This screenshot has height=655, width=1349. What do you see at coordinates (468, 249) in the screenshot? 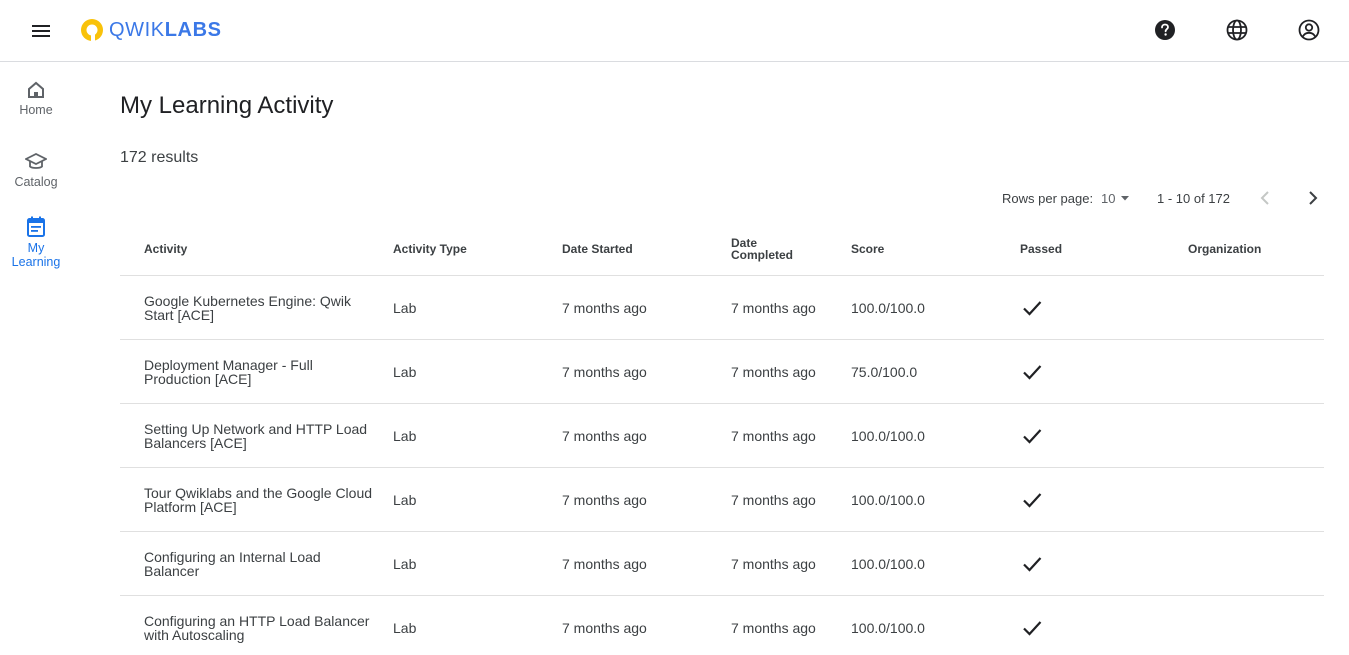
I see `column-header-activity-type: Activity Type` at bounding box center [468, 249].